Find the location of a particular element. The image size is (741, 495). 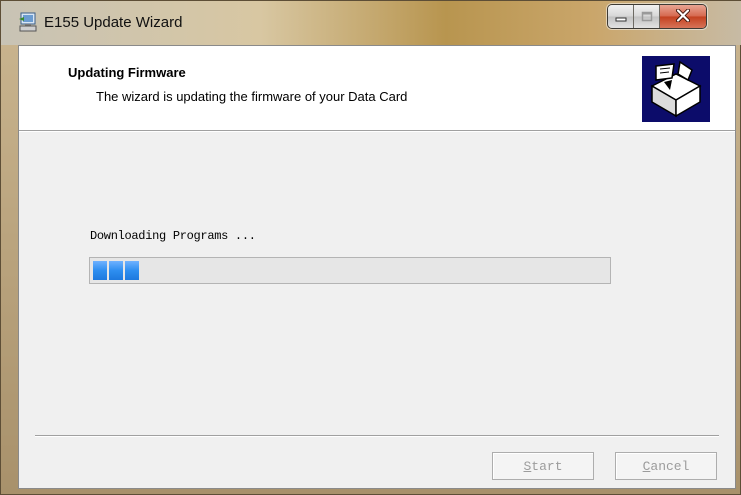

box-software-icon is located at coordinates (676, 89).